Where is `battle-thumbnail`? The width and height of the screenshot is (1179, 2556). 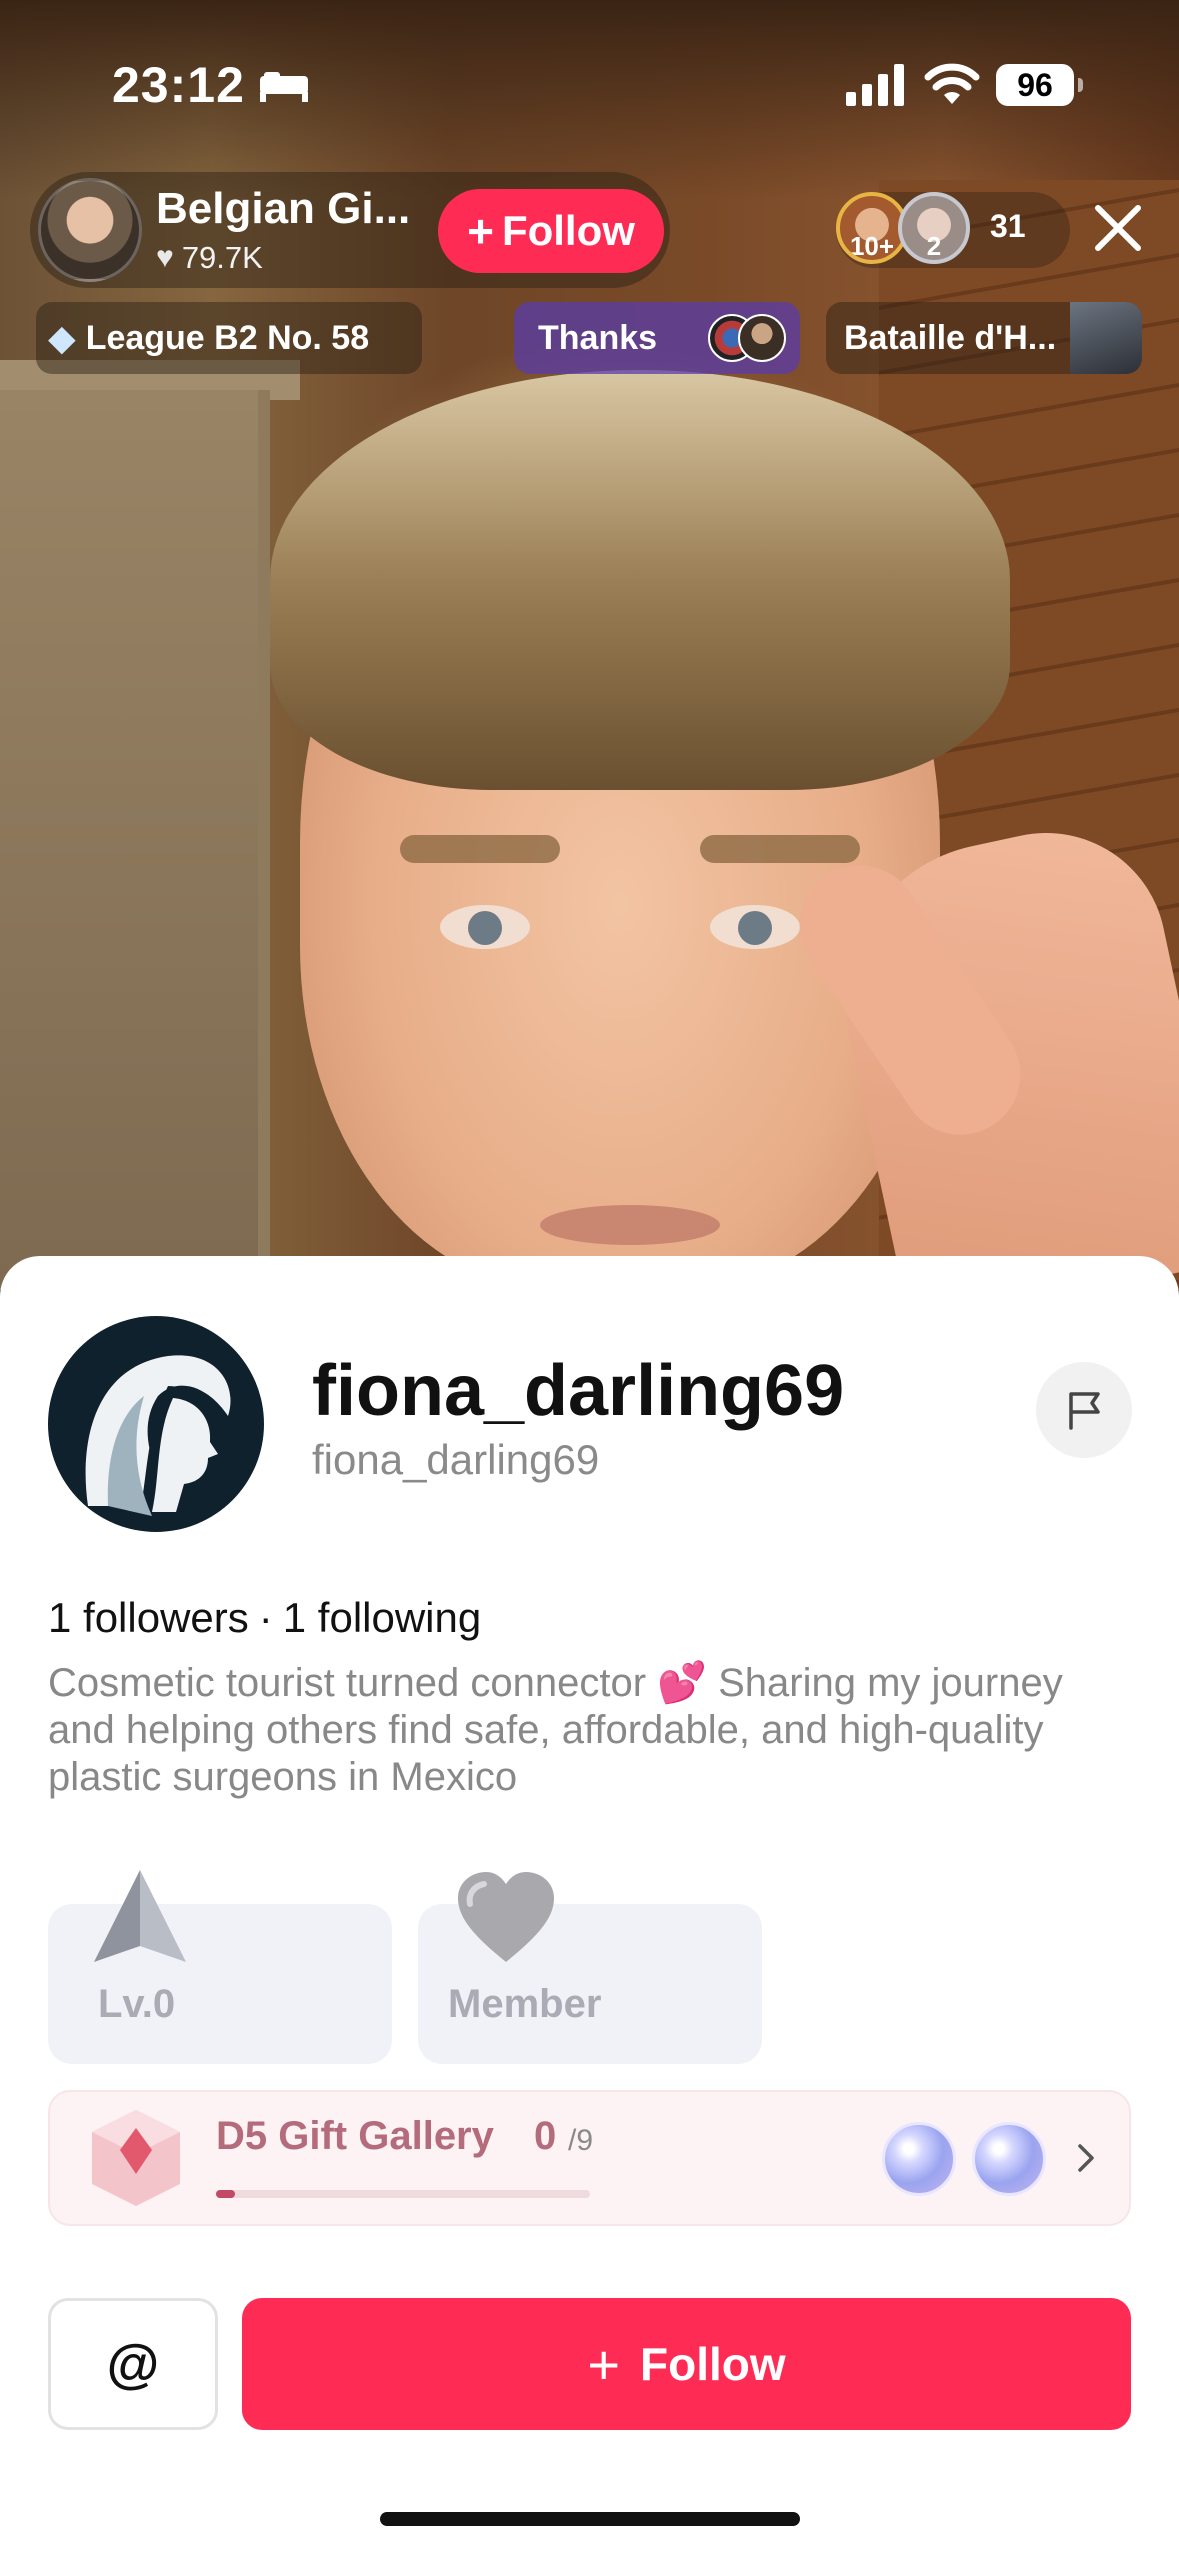 battle-thumbnail is located at coordinates (1106, 338).